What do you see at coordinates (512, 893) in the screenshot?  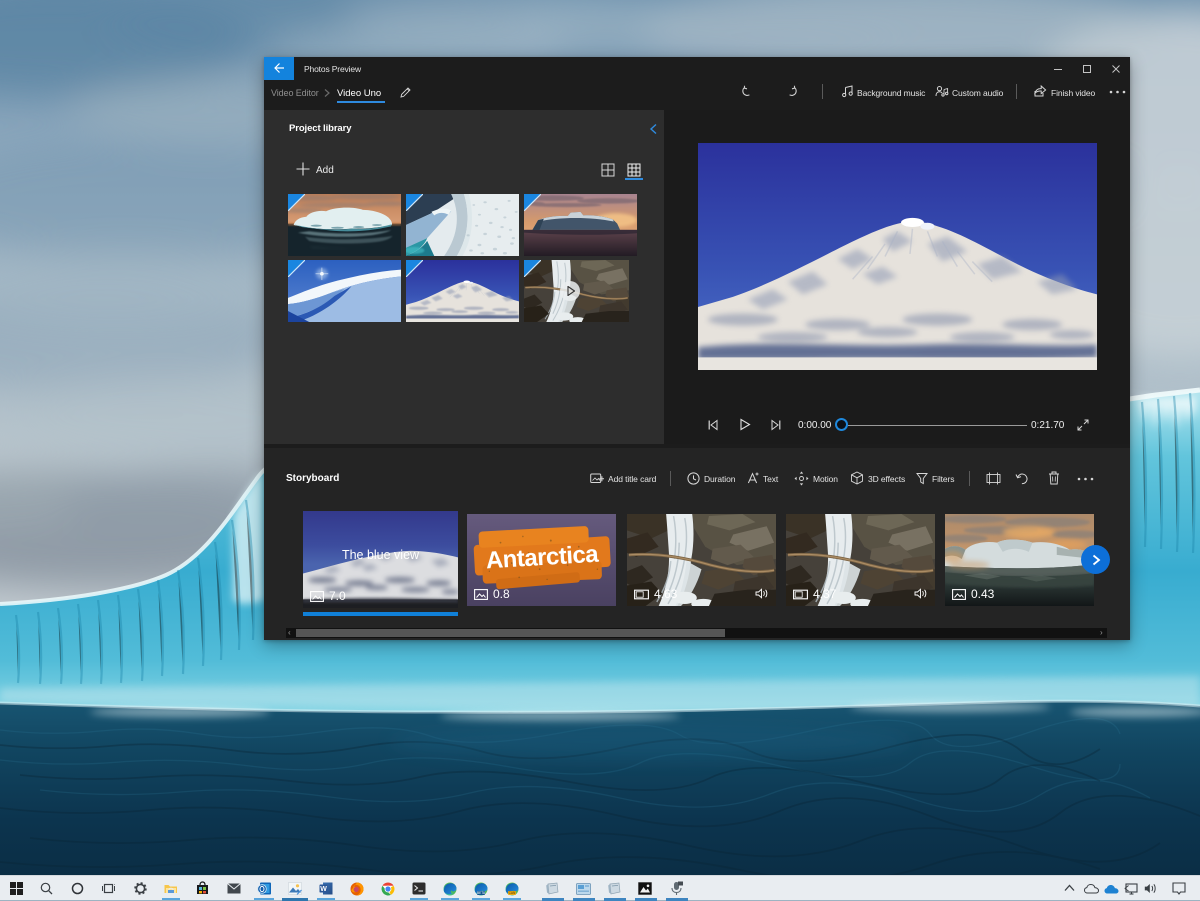 I see `svg-text: CAN` at bounding box center [512, 893].